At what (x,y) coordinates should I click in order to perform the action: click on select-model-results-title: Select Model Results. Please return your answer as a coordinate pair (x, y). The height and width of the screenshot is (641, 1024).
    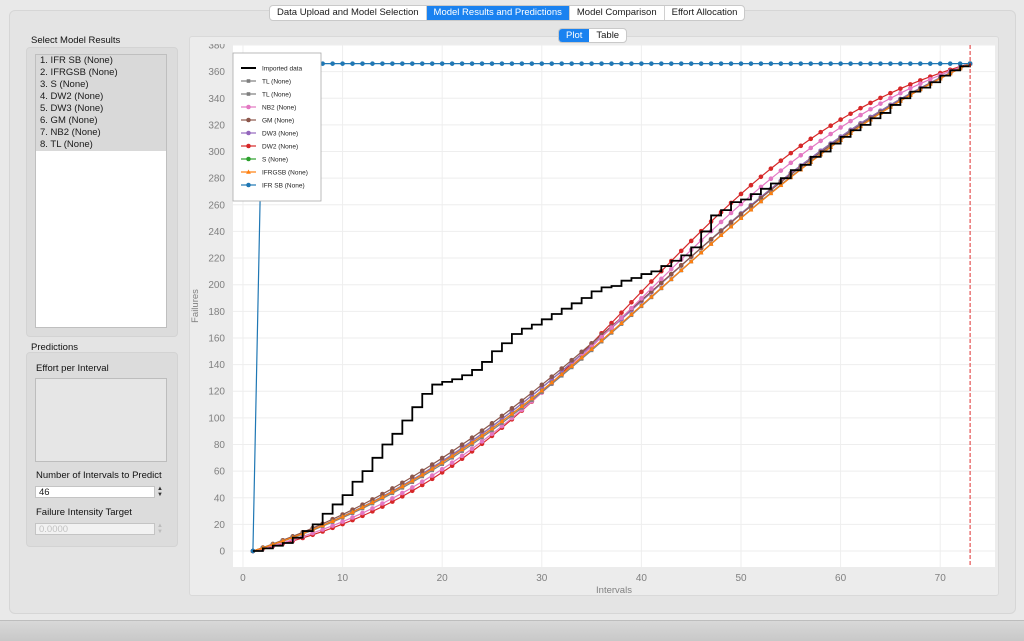
    Looking at the image, I should click on (76, 40).